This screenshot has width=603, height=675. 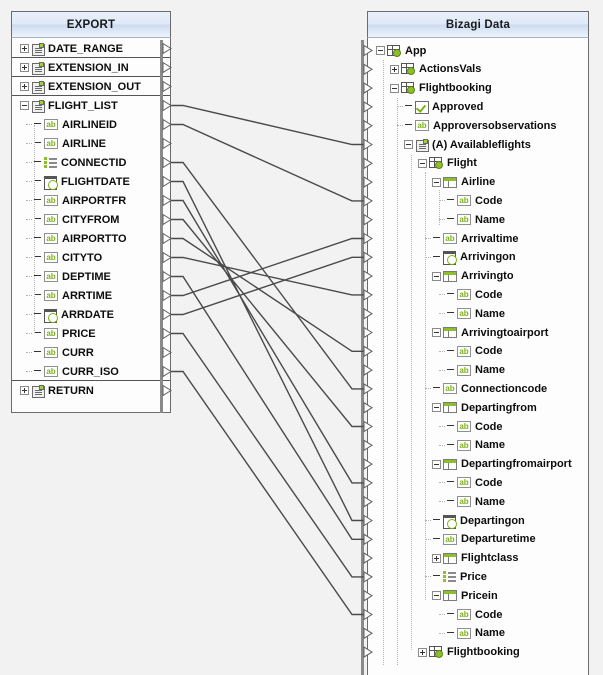 I want to click on tree-row-departuretime: ab Departuretime, so click(x=478, y=539).